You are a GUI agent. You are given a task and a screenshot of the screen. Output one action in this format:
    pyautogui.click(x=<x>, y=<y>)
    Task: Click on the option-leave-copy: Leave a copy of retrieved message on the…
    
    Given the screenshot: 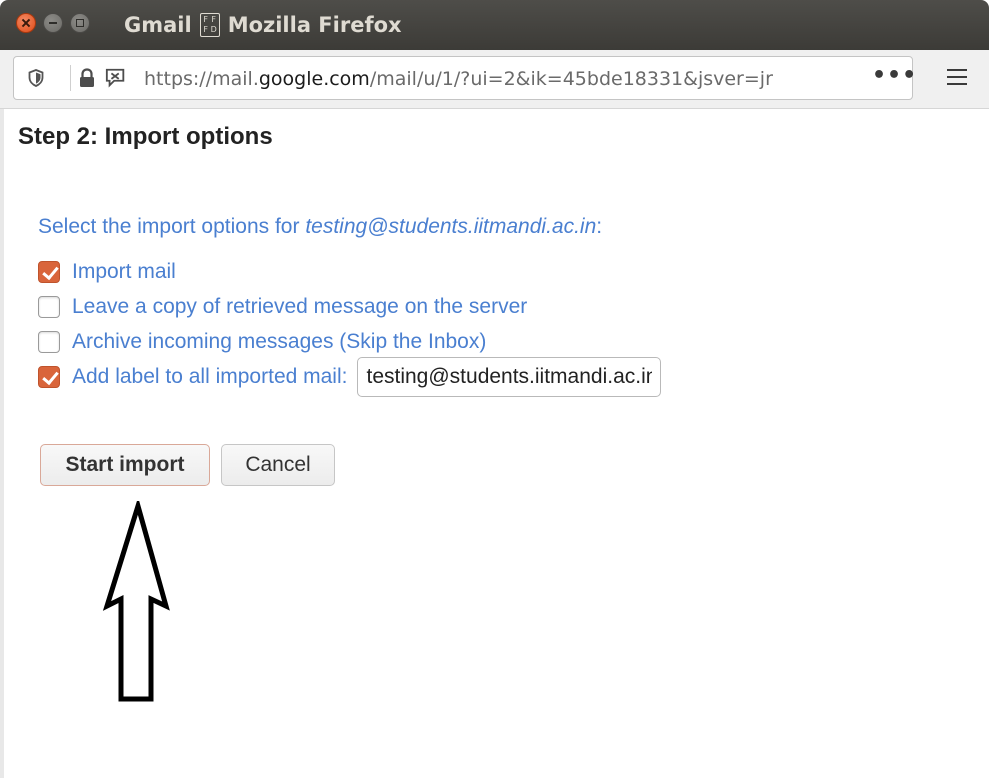 What is the action you would take?
    pyautogui.click(x=282, y=307)
    